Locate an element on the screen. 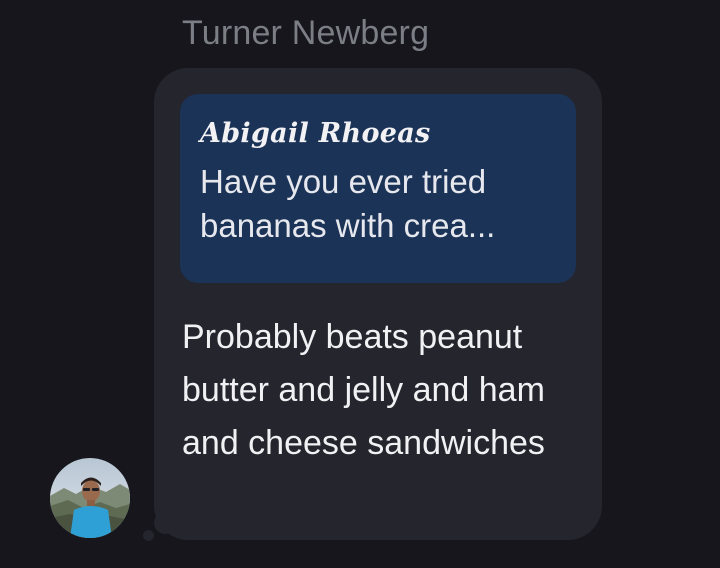 Image resolution: width=720 pixels, height=568 pixels. avatar-photo-icon is located at coordinates (90, 498).